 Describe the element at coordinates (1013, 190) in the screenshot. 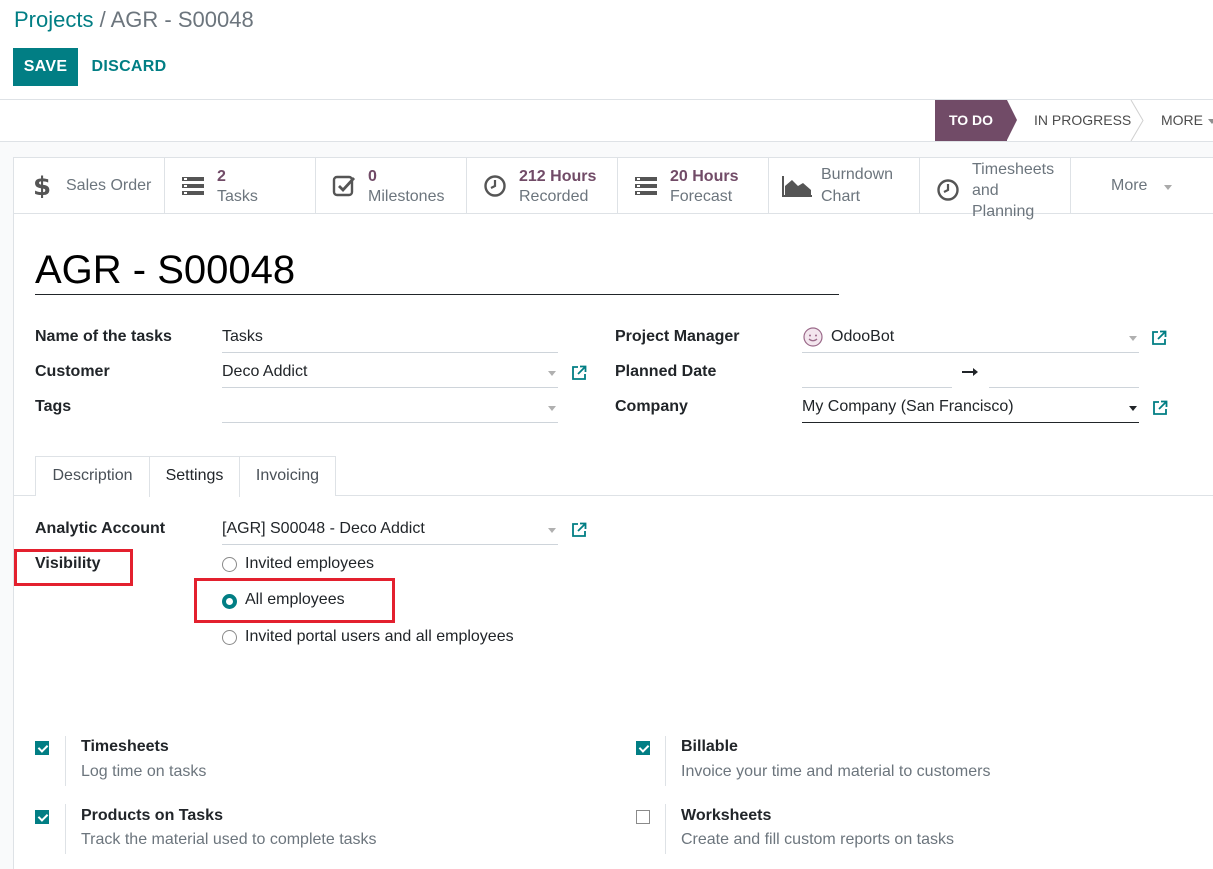

I see `timesheets-planning-label: Timesheets and Planning` at that location.